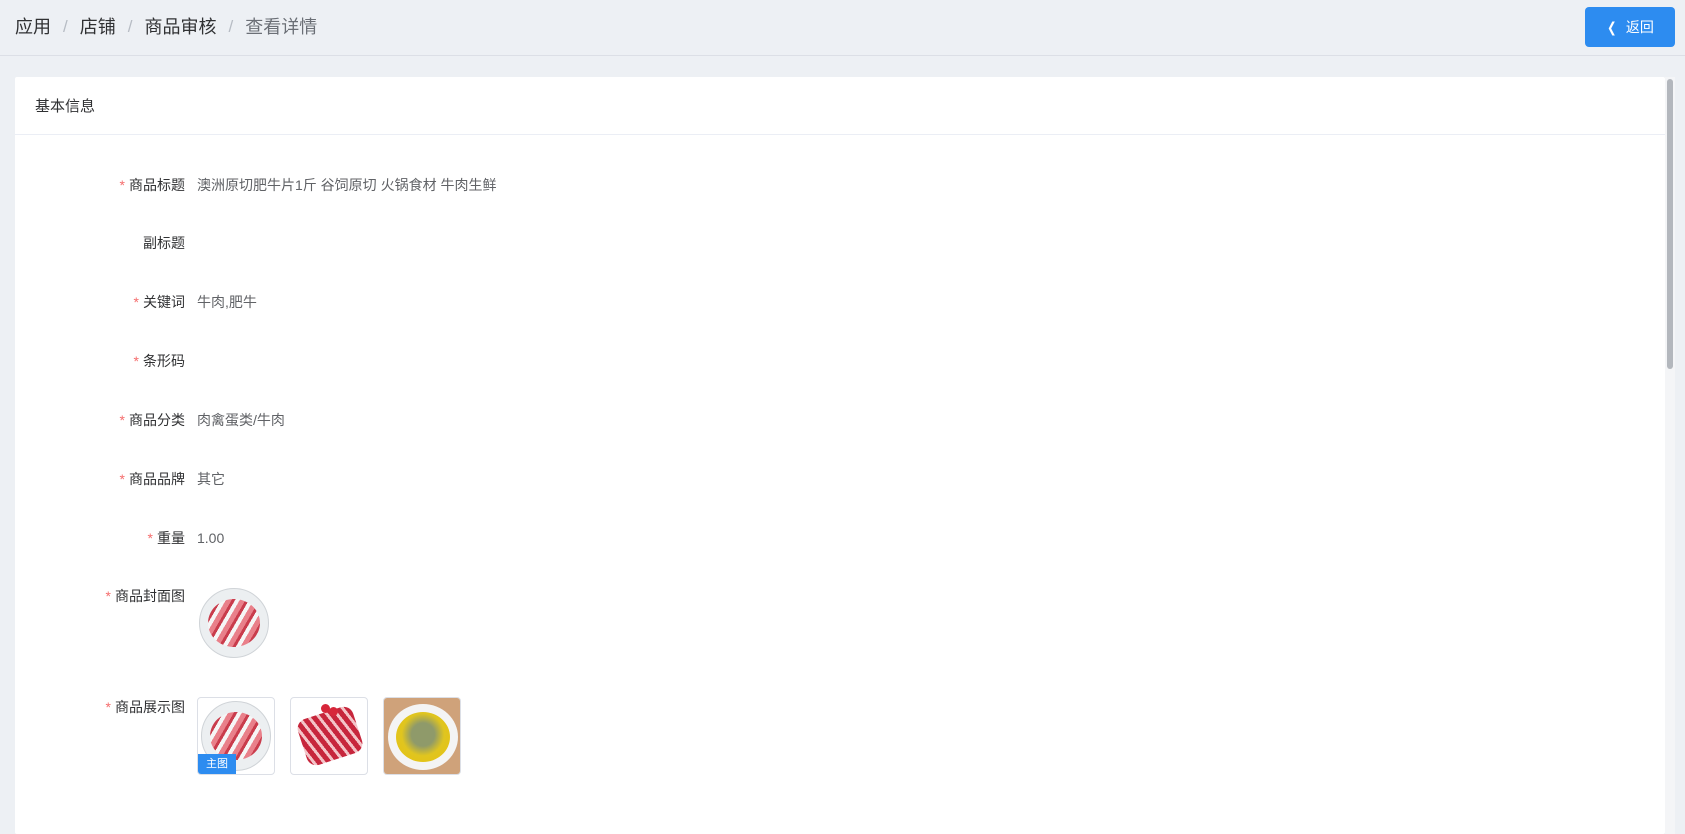 This screenshot has width=1685, height=834. Describe the element at coordinates (217, 764) in the screenshot. I see `main-image-badge: 主图` at that location.